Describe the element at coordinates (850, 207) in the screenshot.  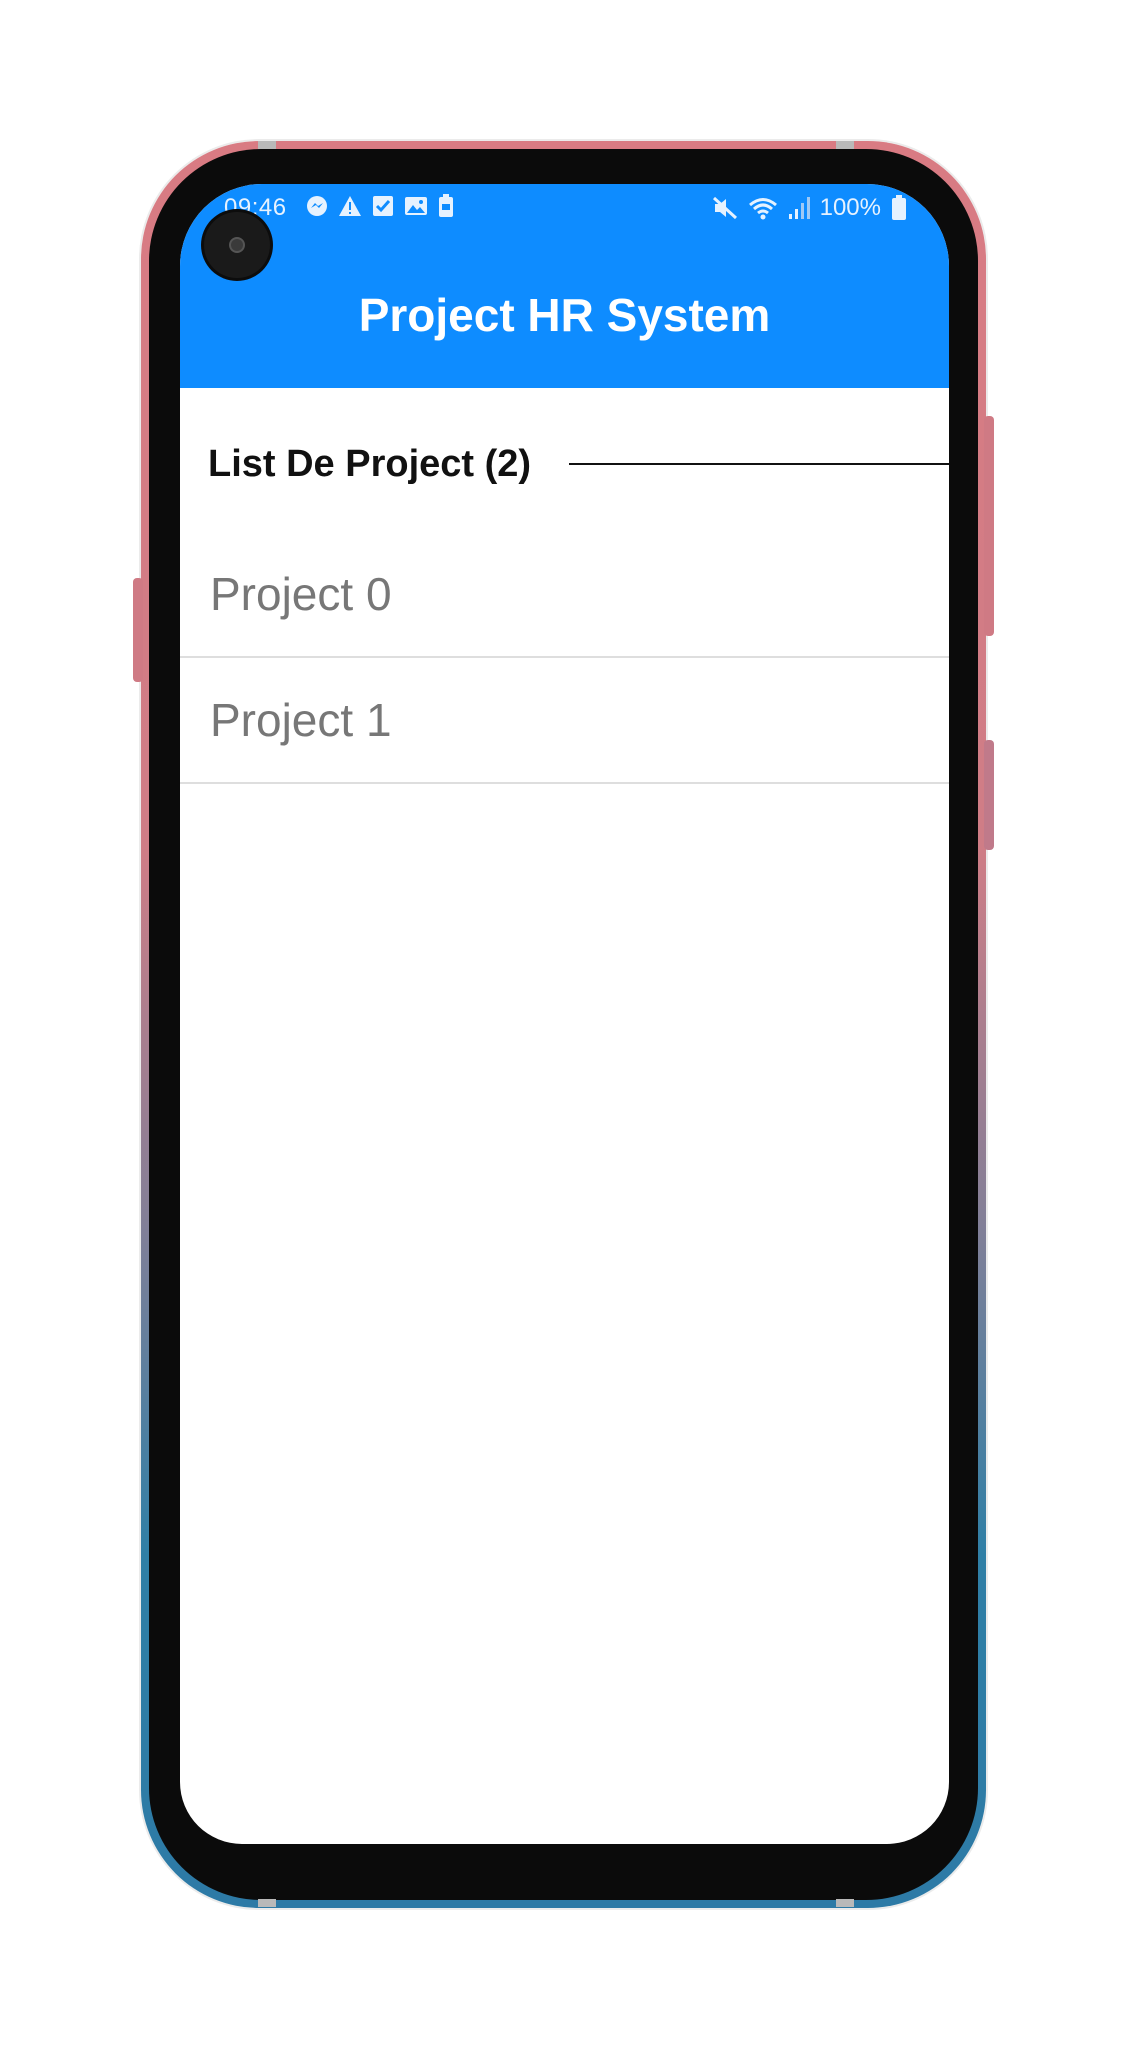
I see `battery-percent: 100%` at that location.